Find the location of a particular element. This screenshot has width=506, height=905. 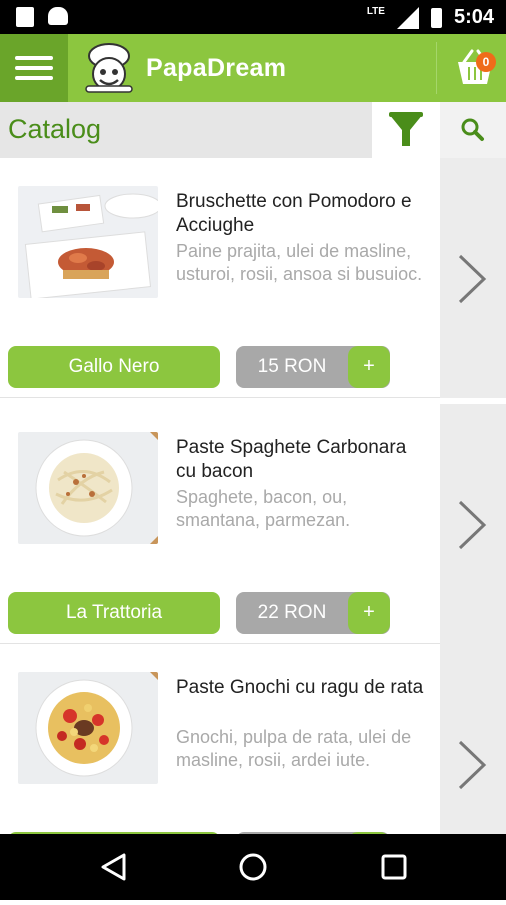

back-icon is located at coordinates (113, 867).